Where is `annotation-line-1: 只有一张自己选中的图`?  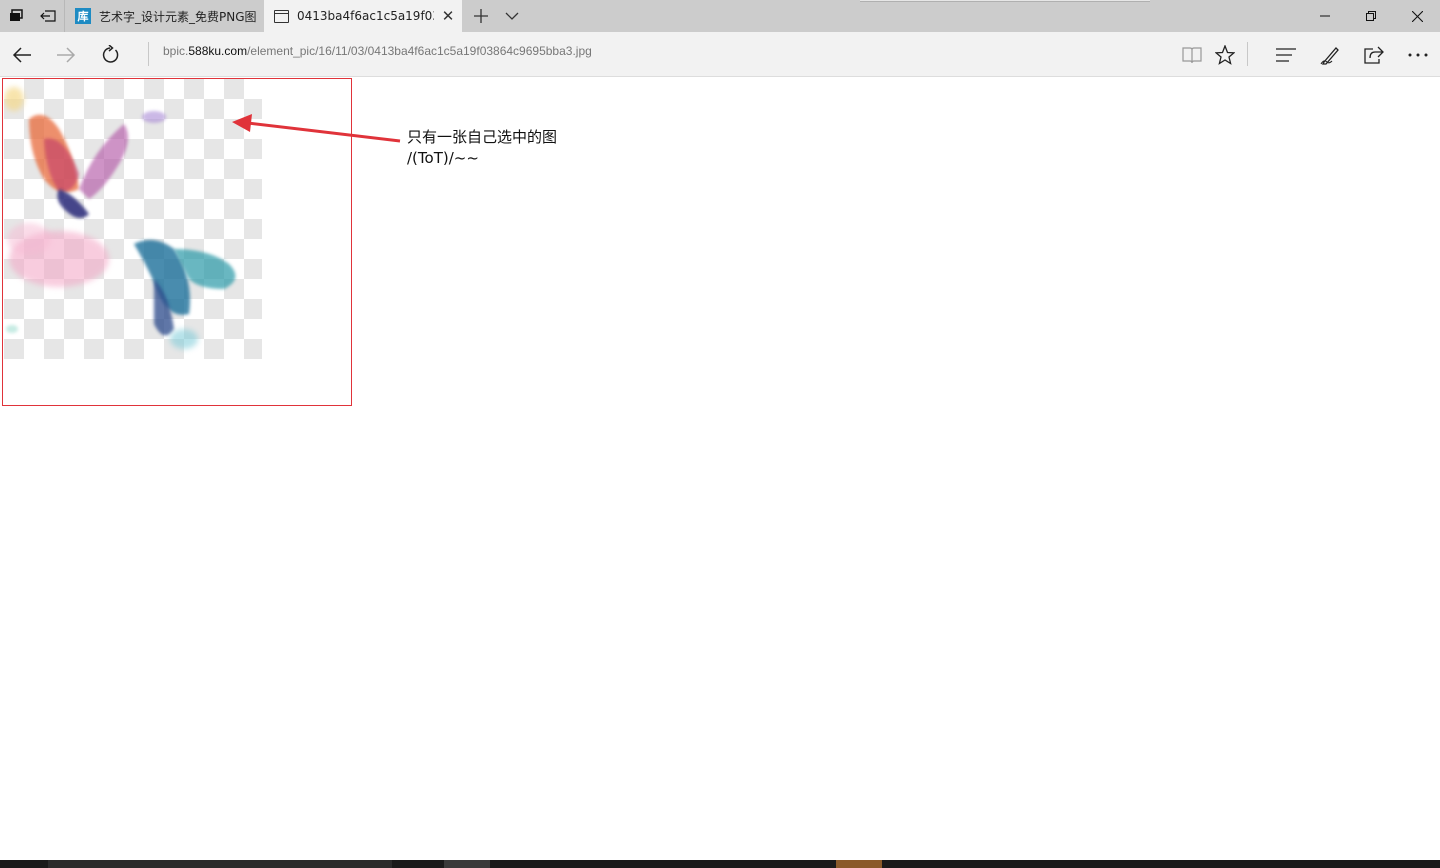
annotation-line-1: 只有一张自己选中的图 is located at coordinates (482, 137).